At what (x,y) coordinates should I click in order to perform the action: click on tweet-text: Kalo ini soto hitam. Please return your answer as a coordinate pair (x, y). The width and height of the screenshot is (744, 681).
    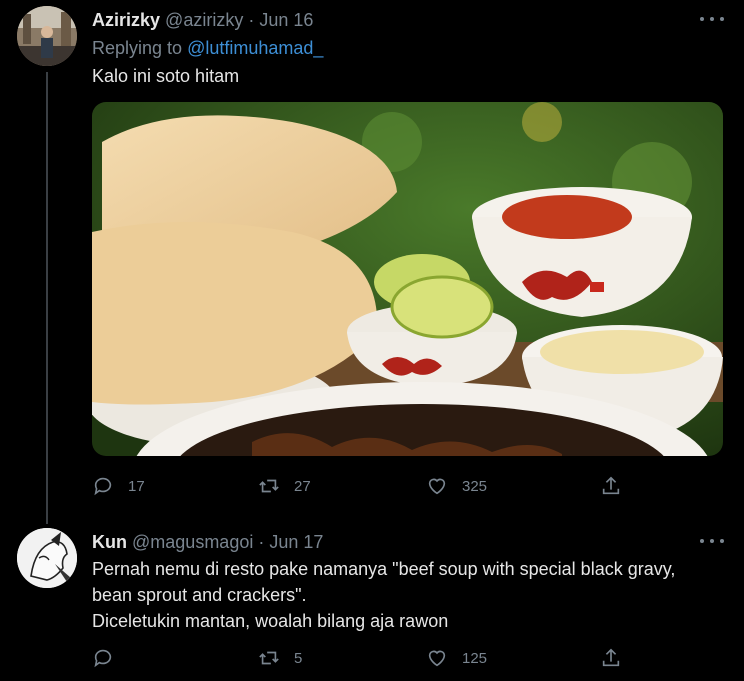
    Looking at the image, I should click on (165, 76).